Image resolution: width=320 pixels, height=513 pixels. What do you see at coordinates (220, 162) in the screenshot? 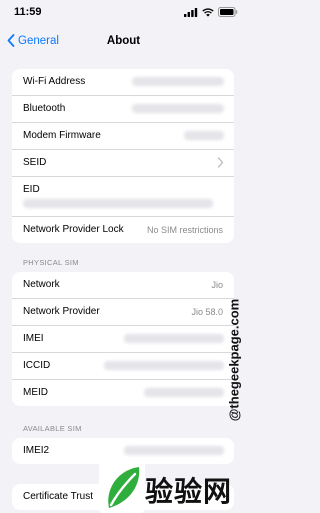
I see `chevron-right-icon` at bounding box center [220, 162].